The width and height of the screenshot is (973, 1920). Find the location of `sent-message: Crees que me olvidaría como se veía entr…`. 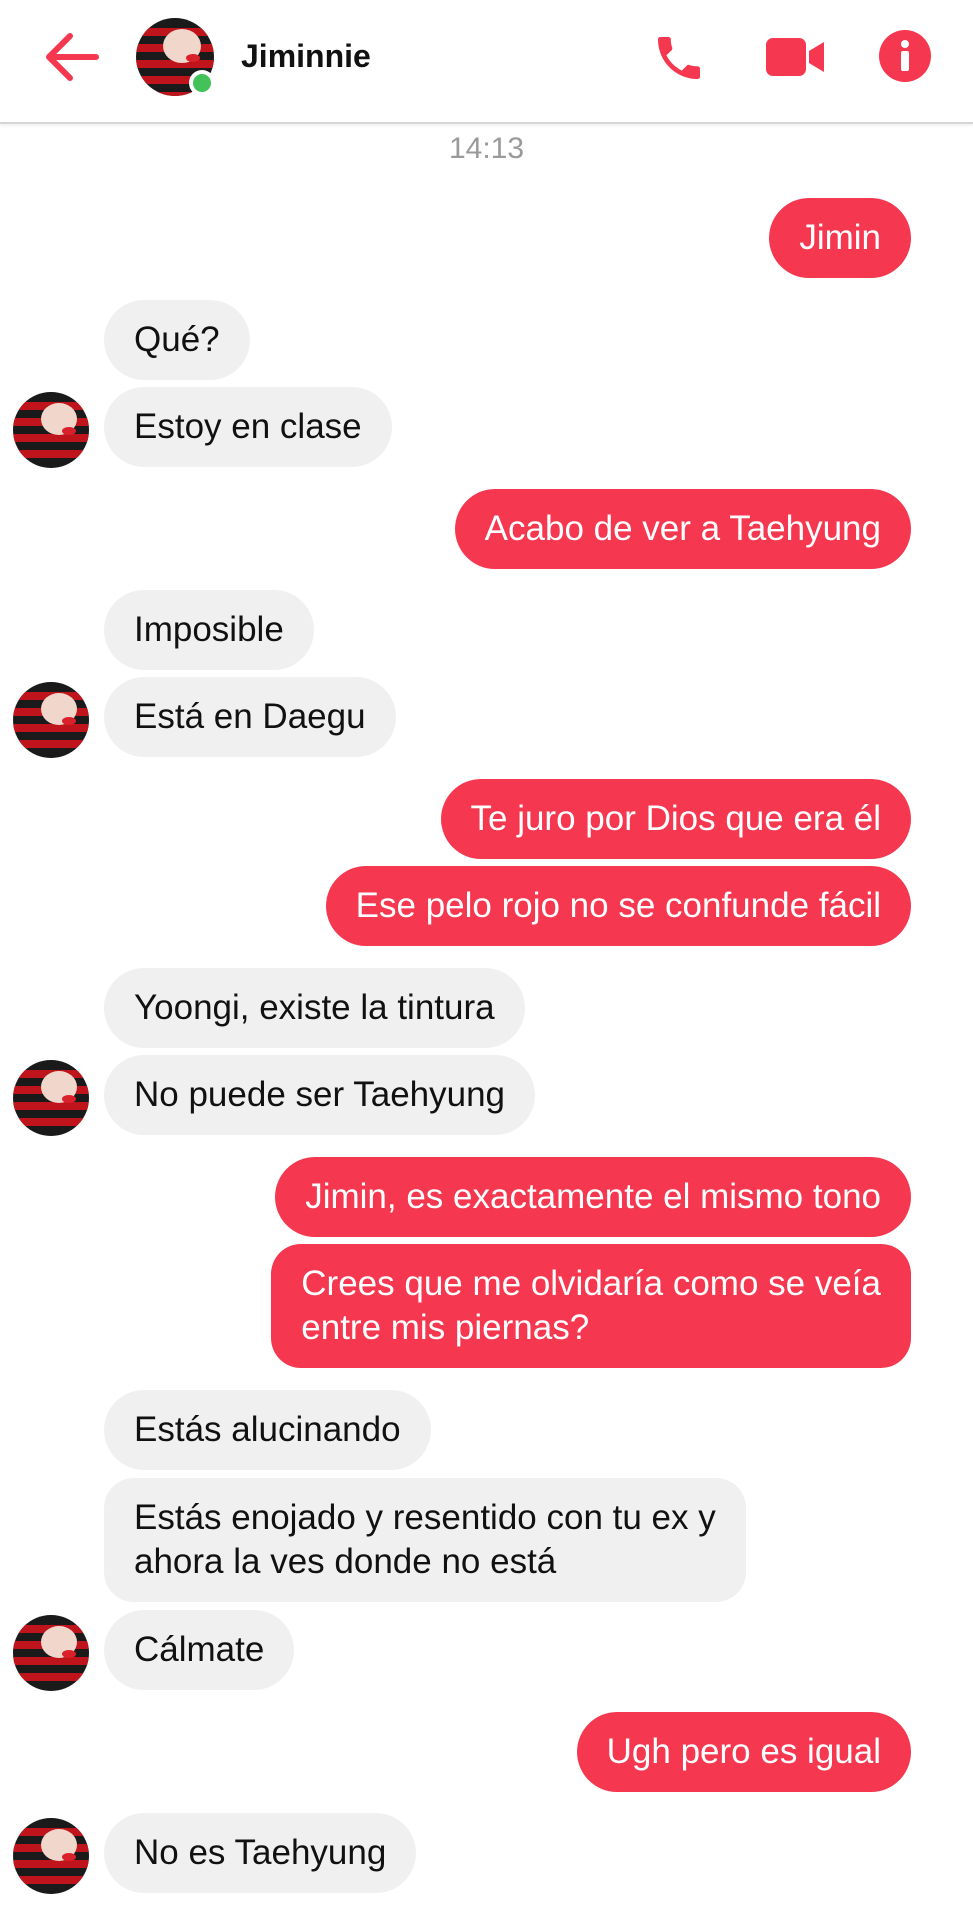

sent-message: Crees que me olvidaría como se veía entr… is located at coordinates (591, 1306).